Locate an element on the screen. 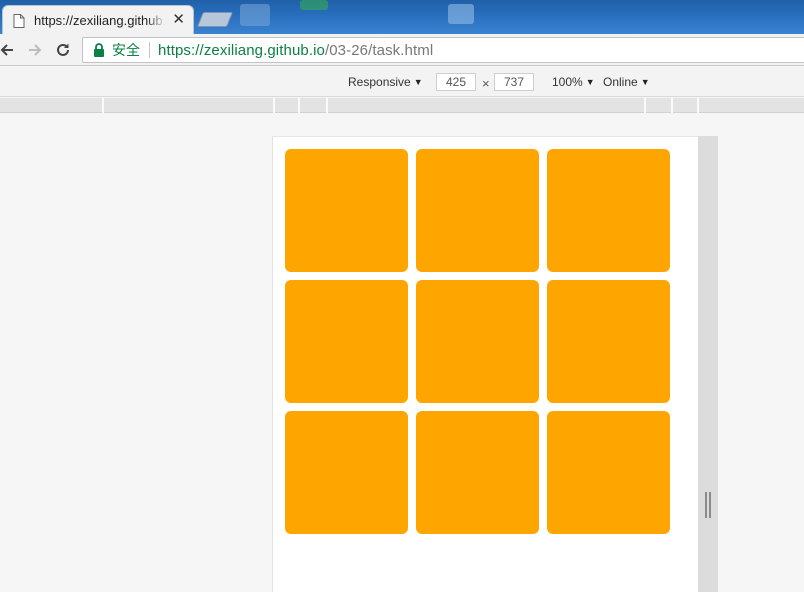 Image resolution: width=804 pixels, height=592 pixels. device-mode-dropdown: Responsive ▼ is located at coordinates (385, 82).